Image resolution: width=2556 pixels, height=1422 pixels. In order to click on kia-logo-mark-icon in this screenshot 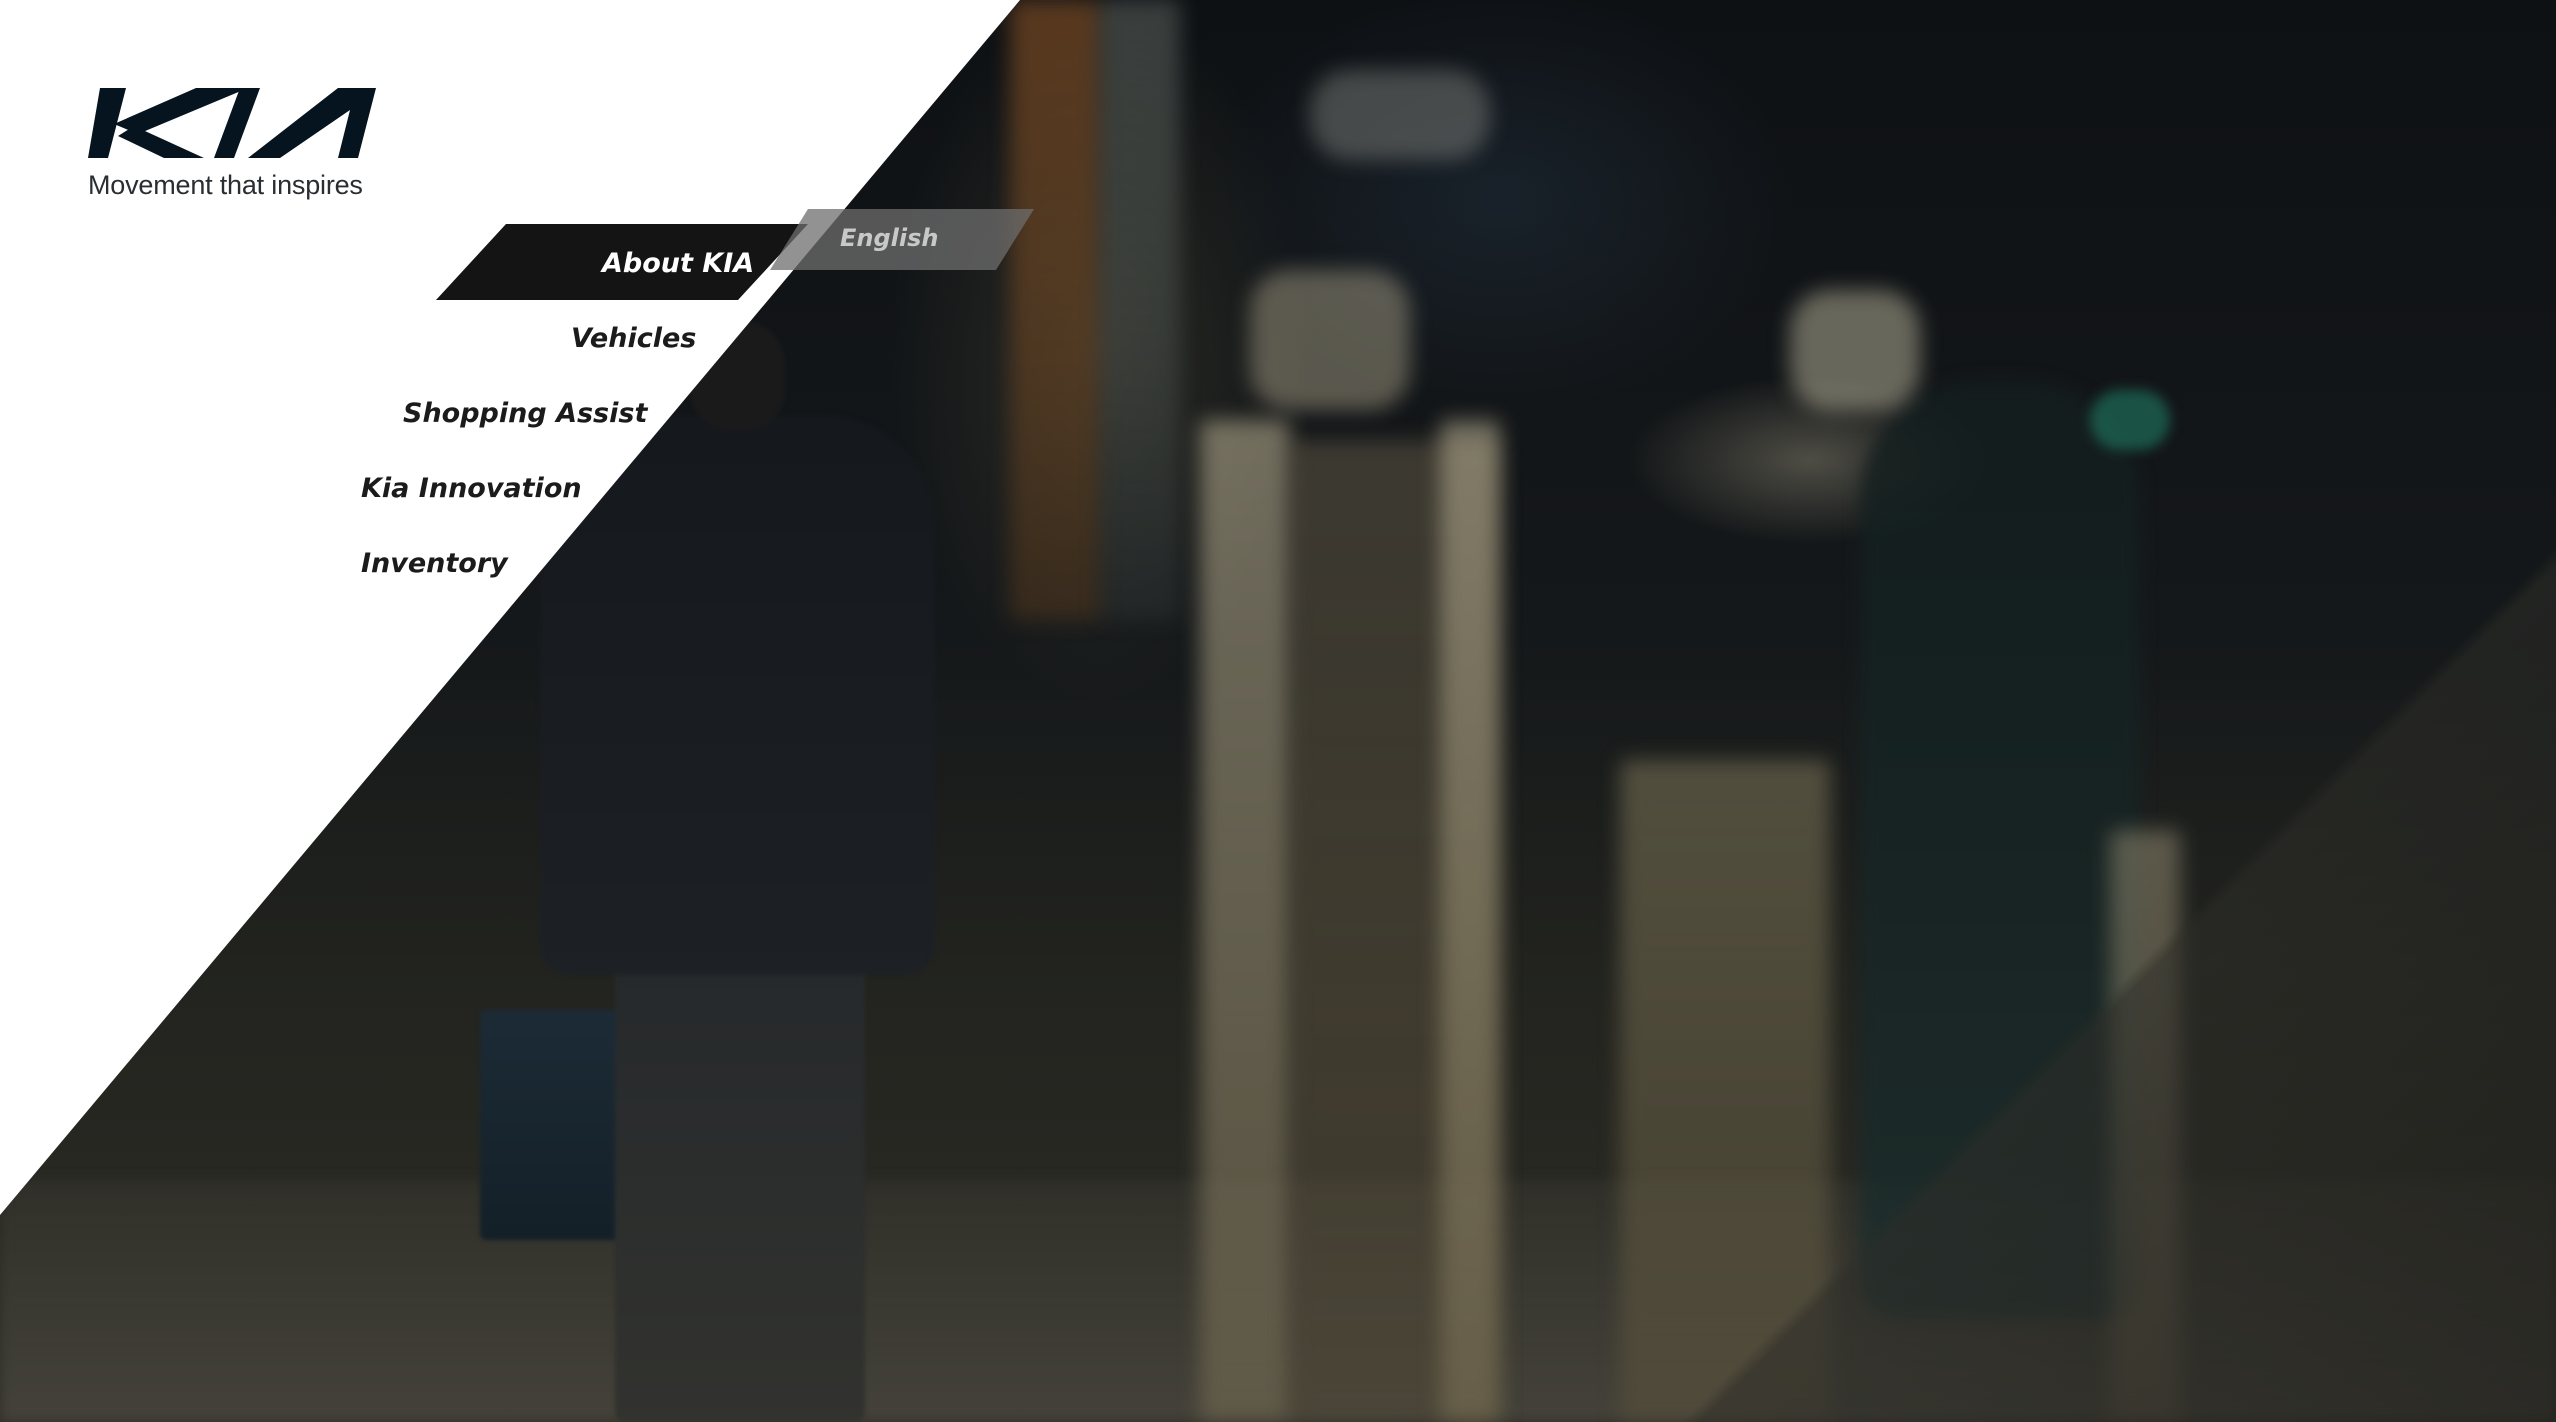, I will do `click(232, 123)`.